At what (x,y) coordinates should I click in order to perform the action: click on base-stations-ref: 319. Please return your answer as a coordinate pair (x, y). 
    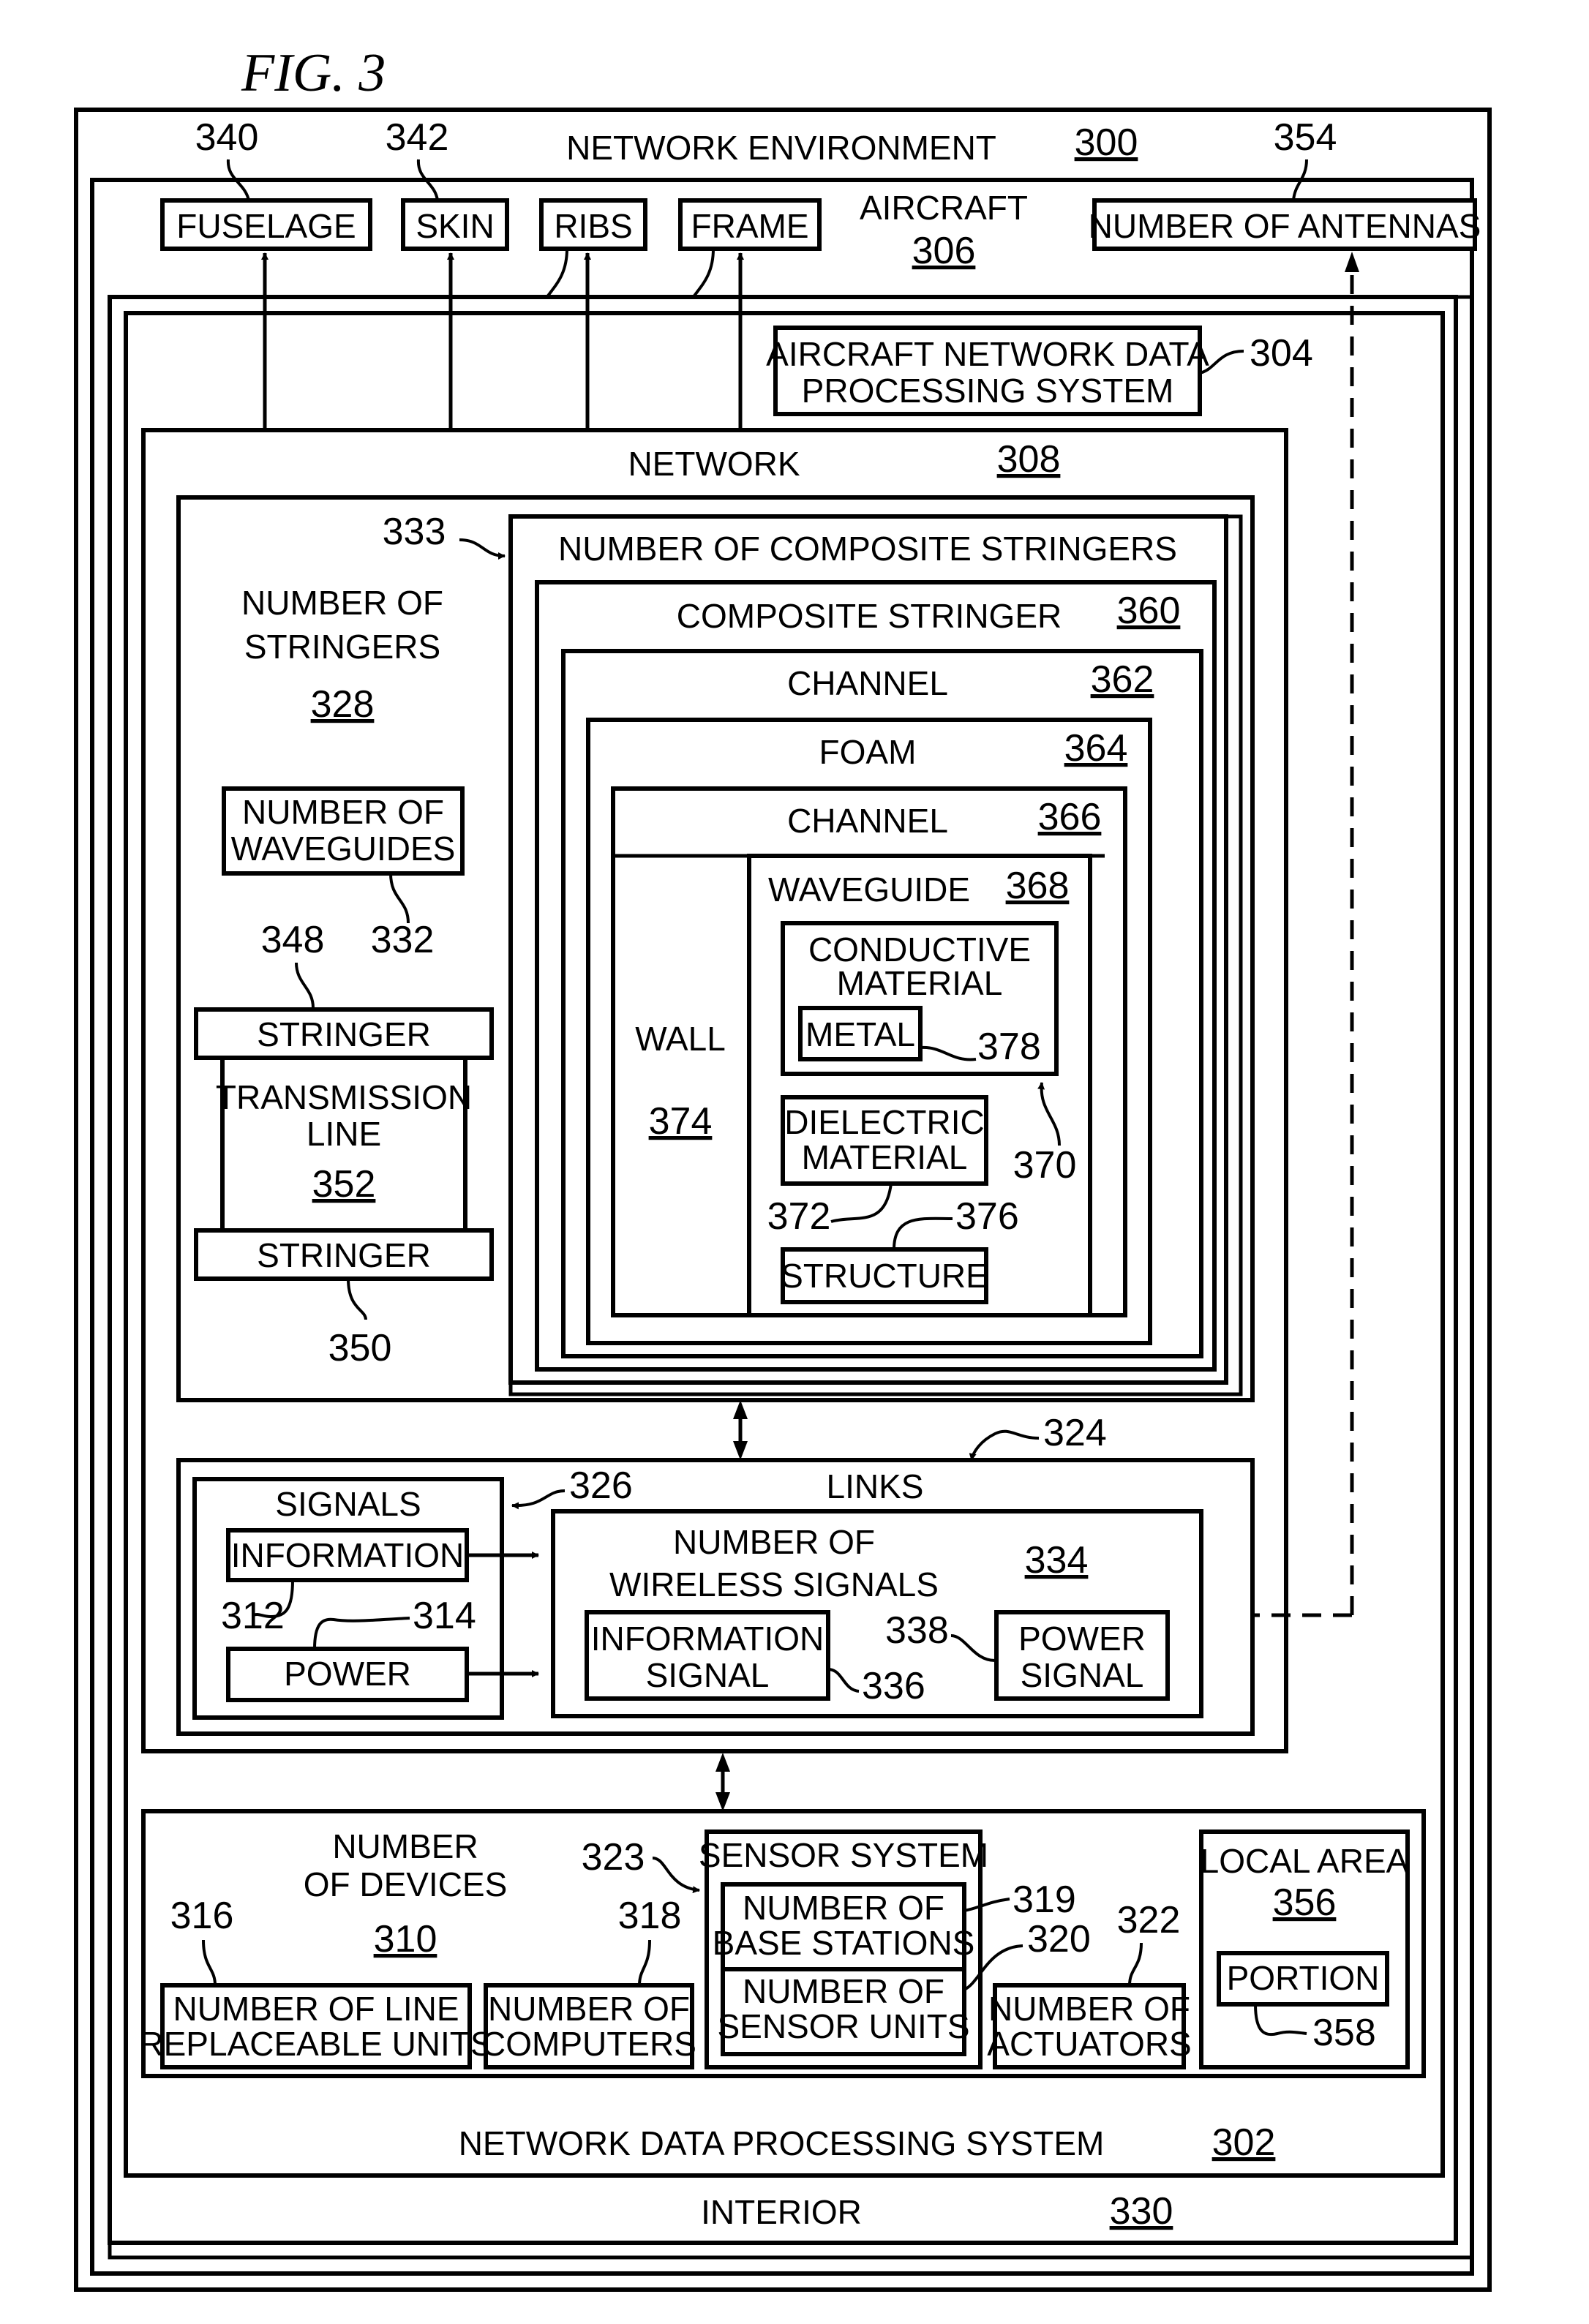
    Looking at the image, I should click on (1044, 1900).